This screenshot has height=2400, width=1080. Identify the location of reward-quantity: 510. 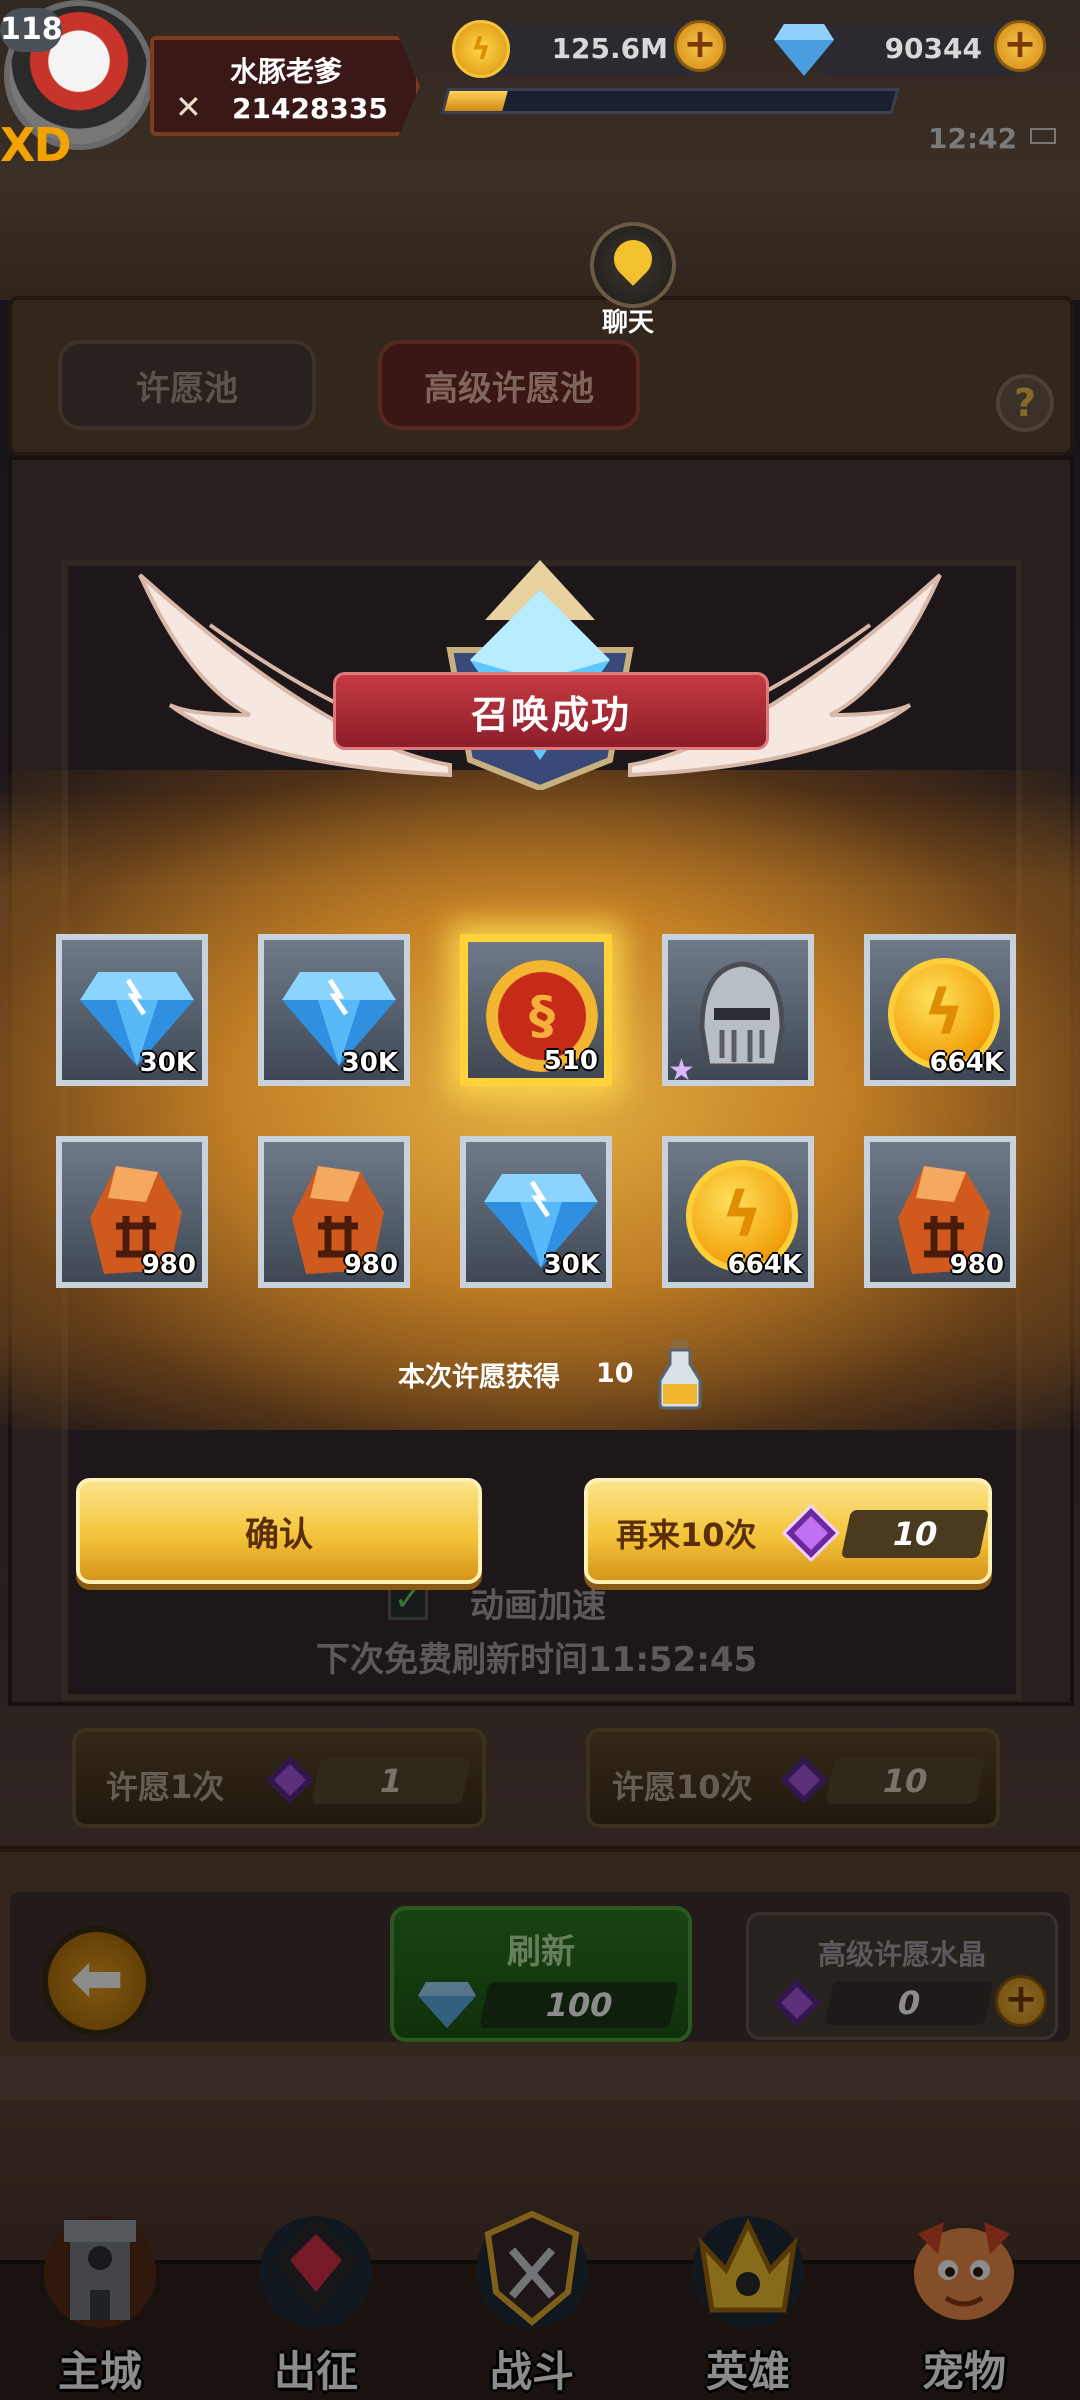
(570, 1061).